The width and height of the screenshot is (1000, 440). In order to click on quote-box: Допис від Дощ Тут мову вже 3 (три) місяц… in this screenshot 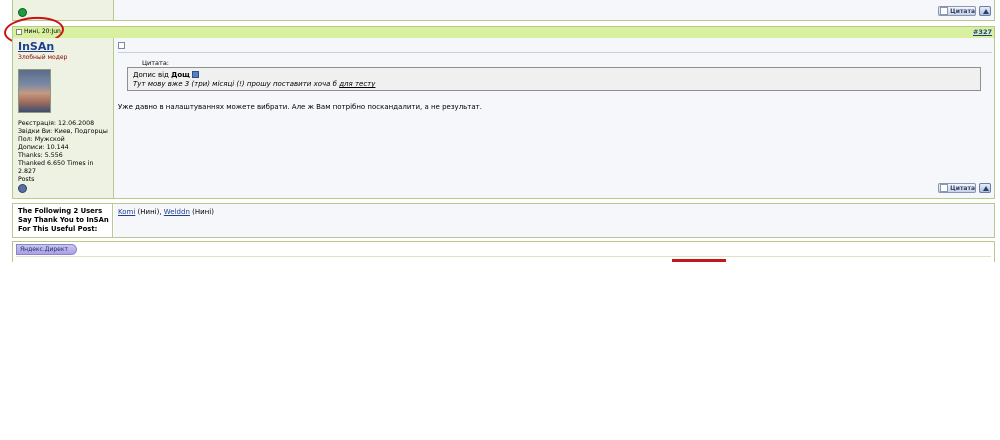, I will do `click(554, 79)`.